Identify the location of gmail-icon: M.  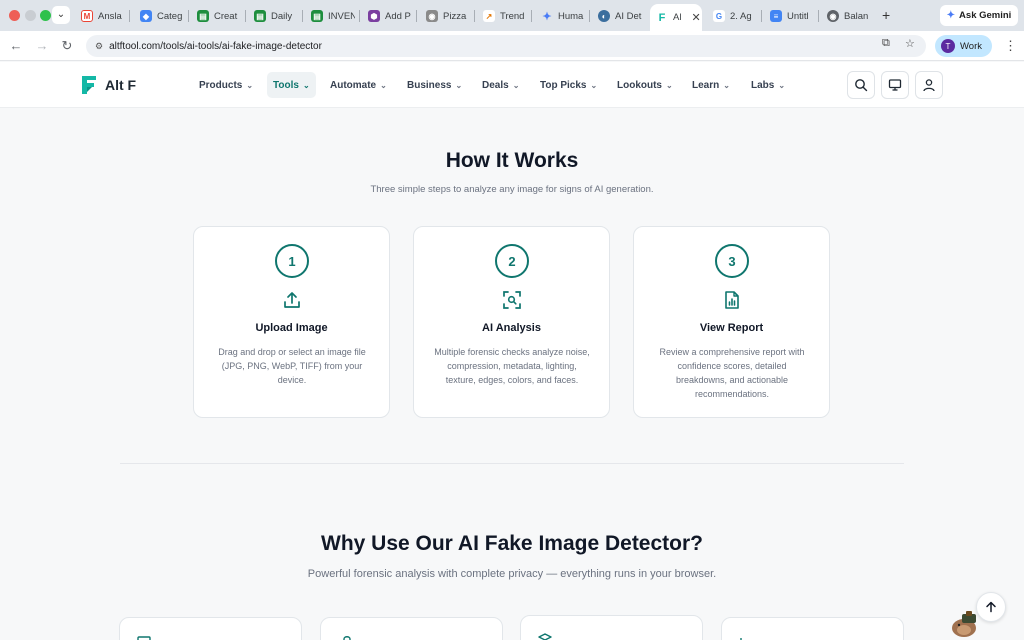
(87, 16).